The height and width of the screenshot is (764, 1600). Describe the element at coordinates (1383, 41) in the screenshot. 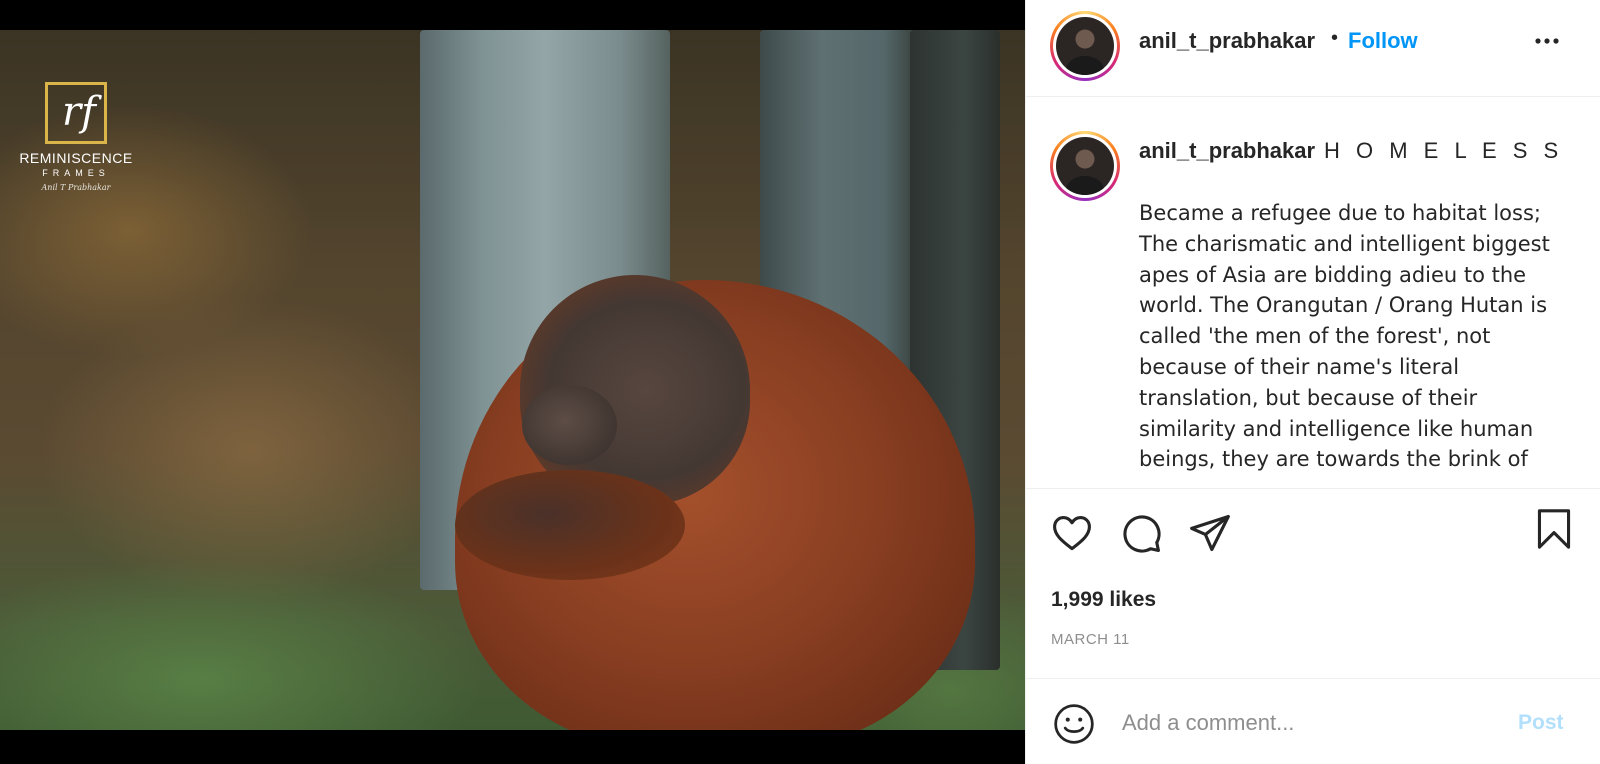

I see `follow-button: Follow` at that location.